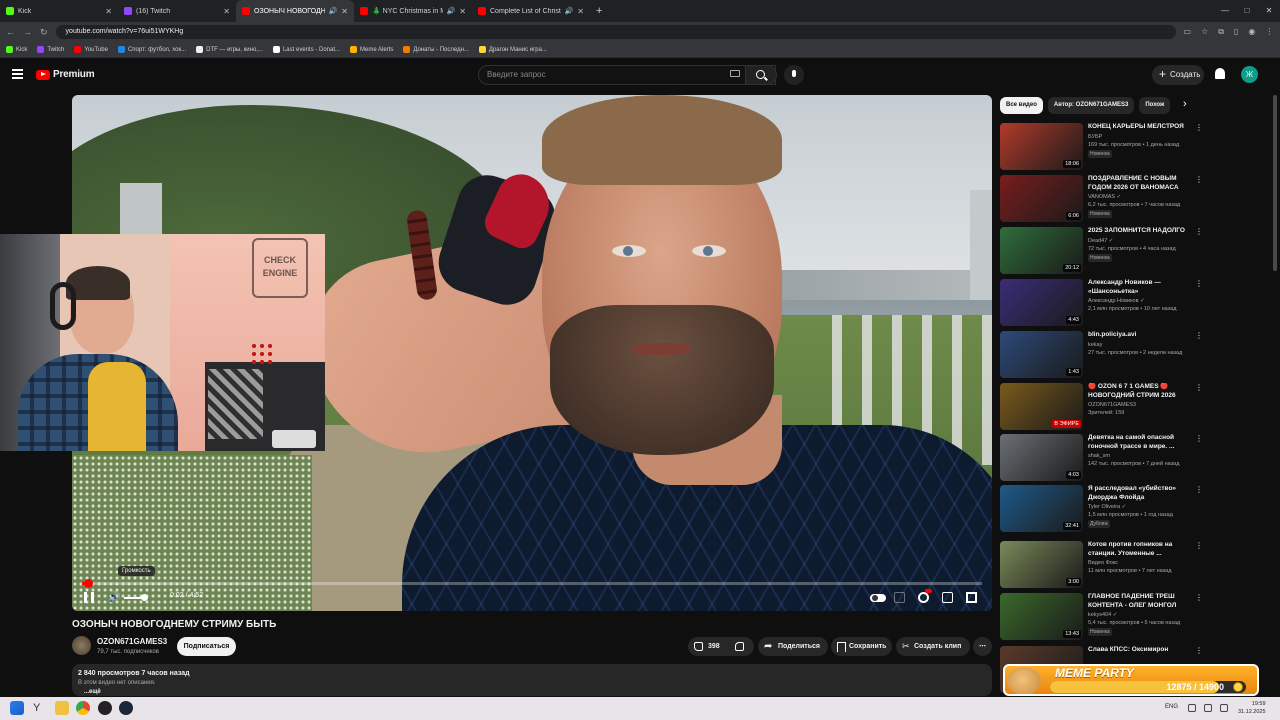 The image size is (1280, 720). I want to click on minimize-icon: —, so click(1225, 11).